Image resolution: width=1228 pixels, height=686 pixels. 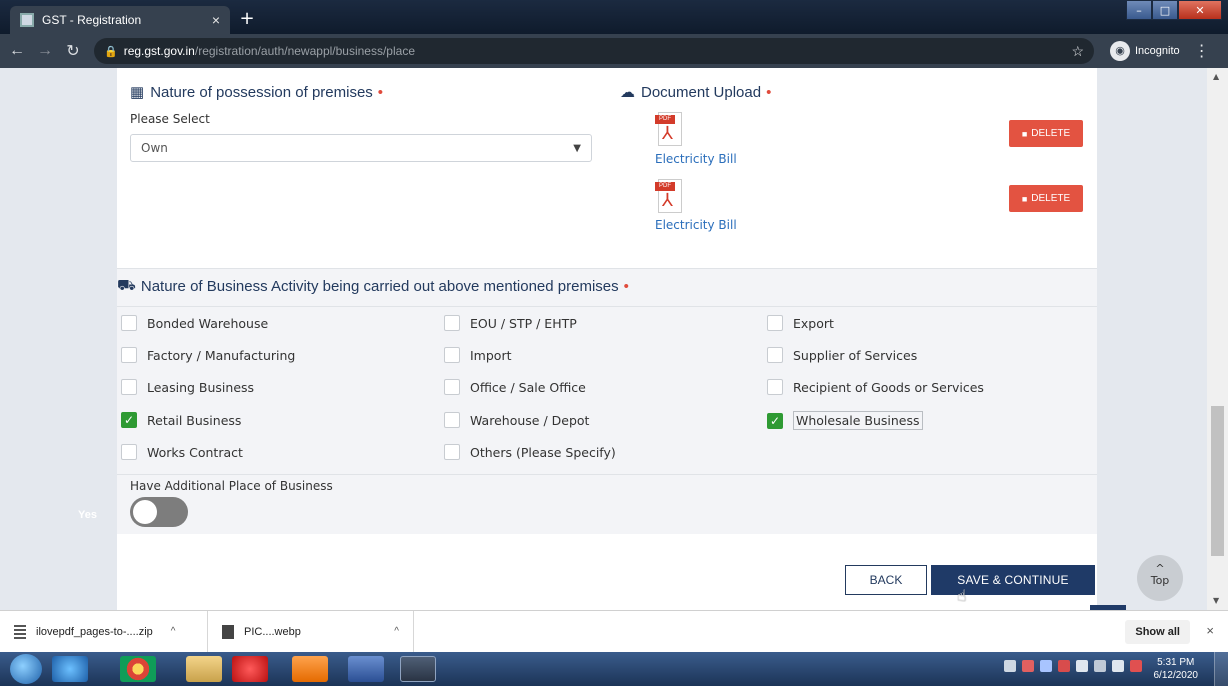 I want to click on browser-tab: GST - Registration ×, so click(x=120, y=20).